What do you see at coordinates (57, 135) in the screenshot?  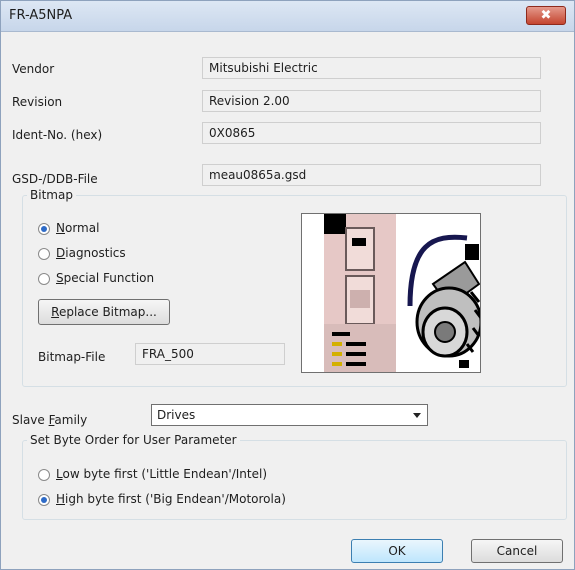 I see `ident-no-label: Ident-No. (hex)` at bounding box center [57, 135].